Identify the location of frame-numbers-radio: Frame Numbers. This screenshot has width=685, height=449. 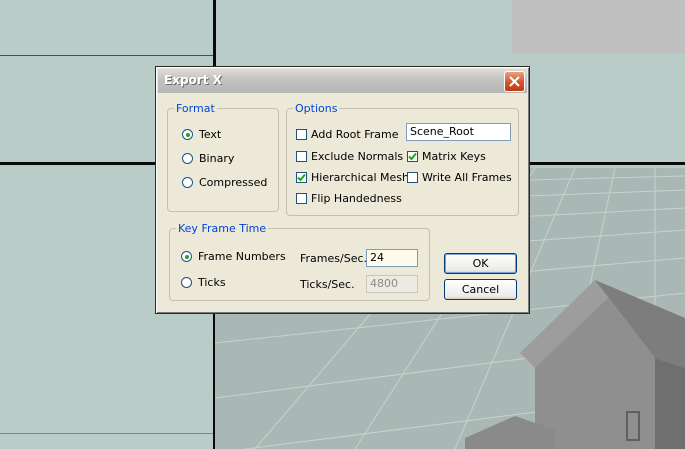
(233, 256).